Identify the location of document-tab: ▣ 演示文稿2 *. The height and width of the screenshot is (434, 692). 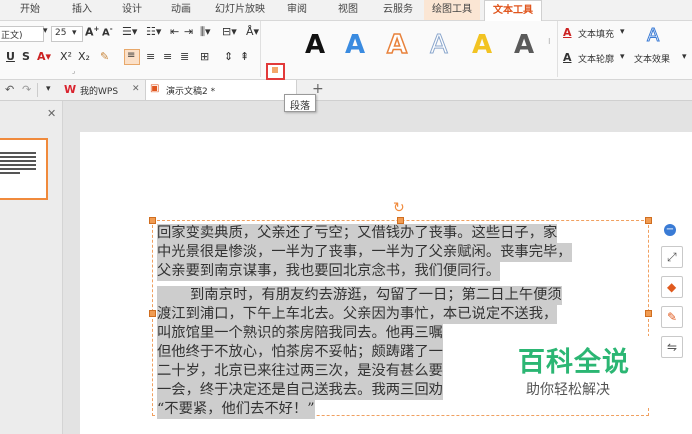
(221, 90).